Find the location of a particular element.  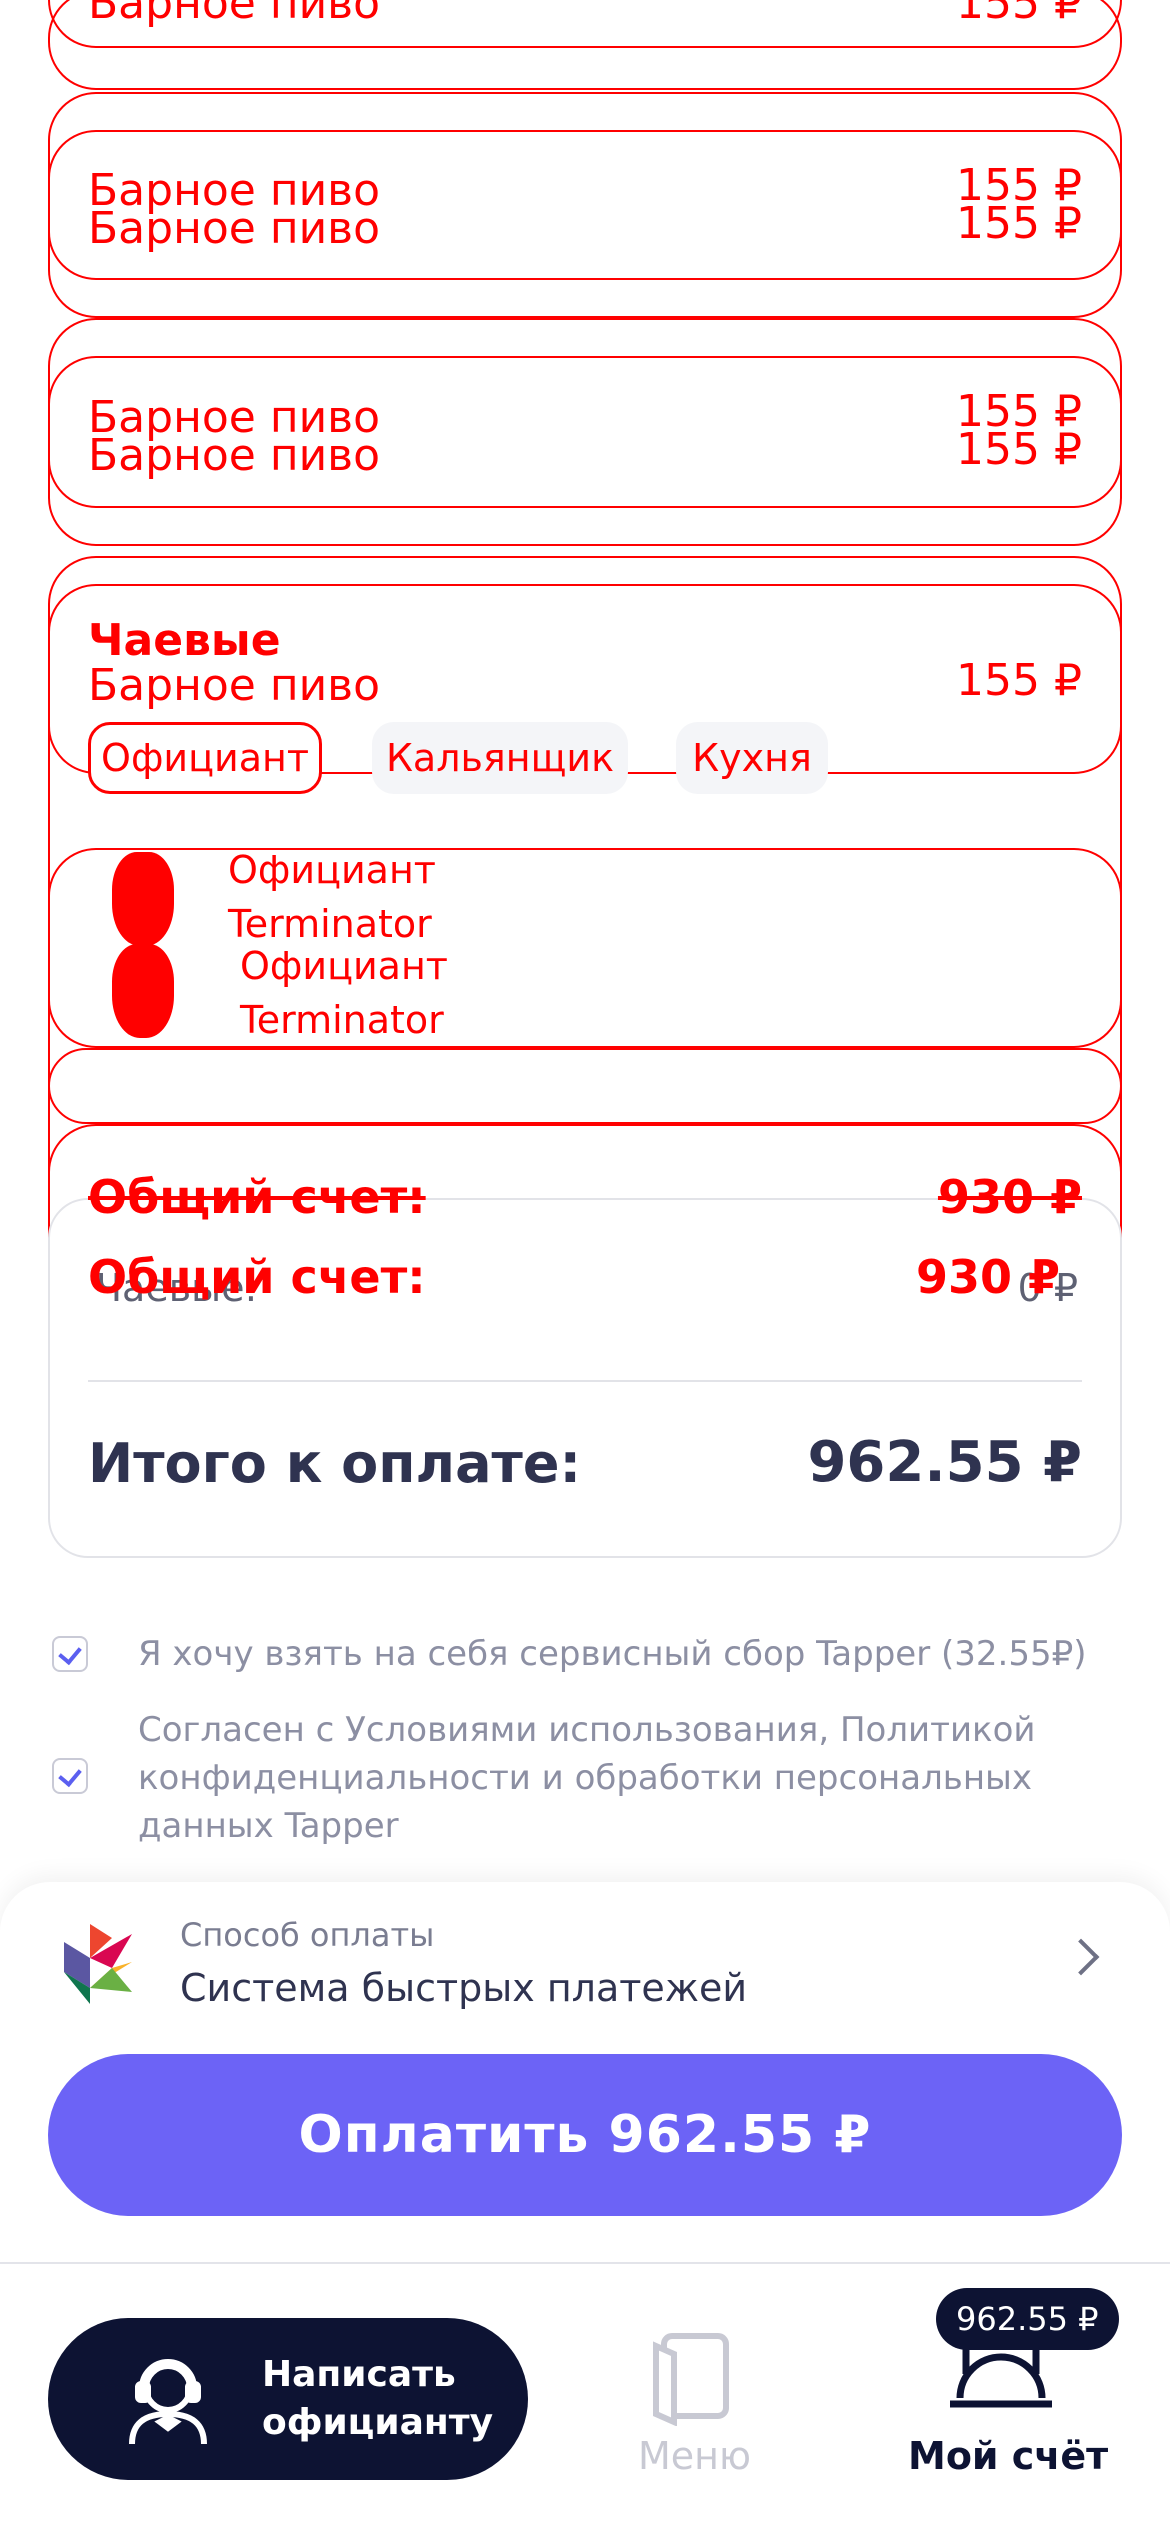

chat-label-line2: официанту is located at coordinates (378, 2422).